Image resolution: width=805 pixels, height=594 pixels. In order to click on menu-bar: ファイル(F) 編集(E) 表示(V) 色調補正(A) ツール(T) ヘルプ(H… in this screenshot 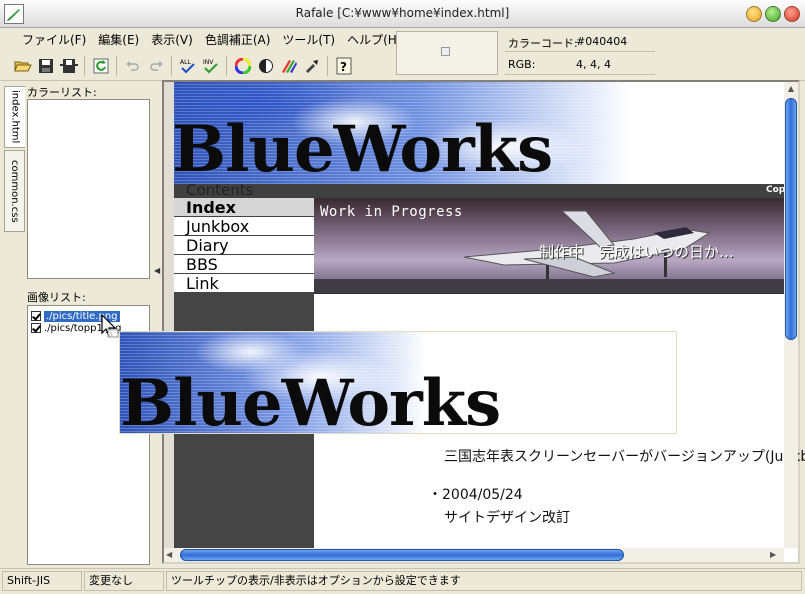, I will do `click(211, 41)`.